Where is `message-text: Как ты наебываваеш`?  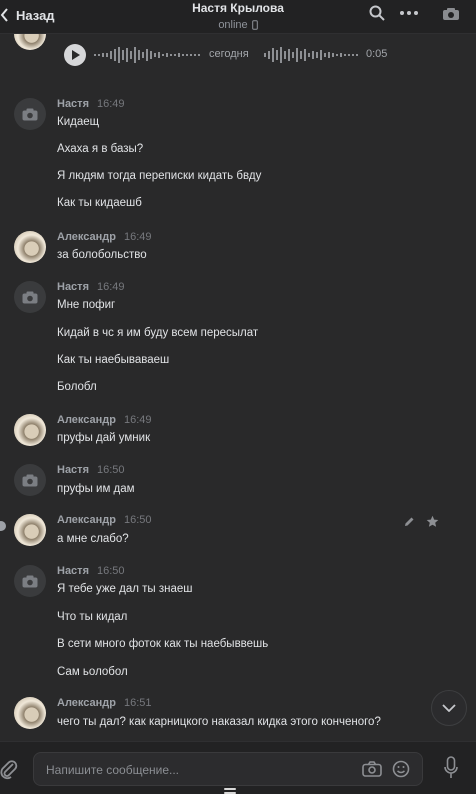
message-text: Как ты наебываваеш is located at coordinates (113, 360).